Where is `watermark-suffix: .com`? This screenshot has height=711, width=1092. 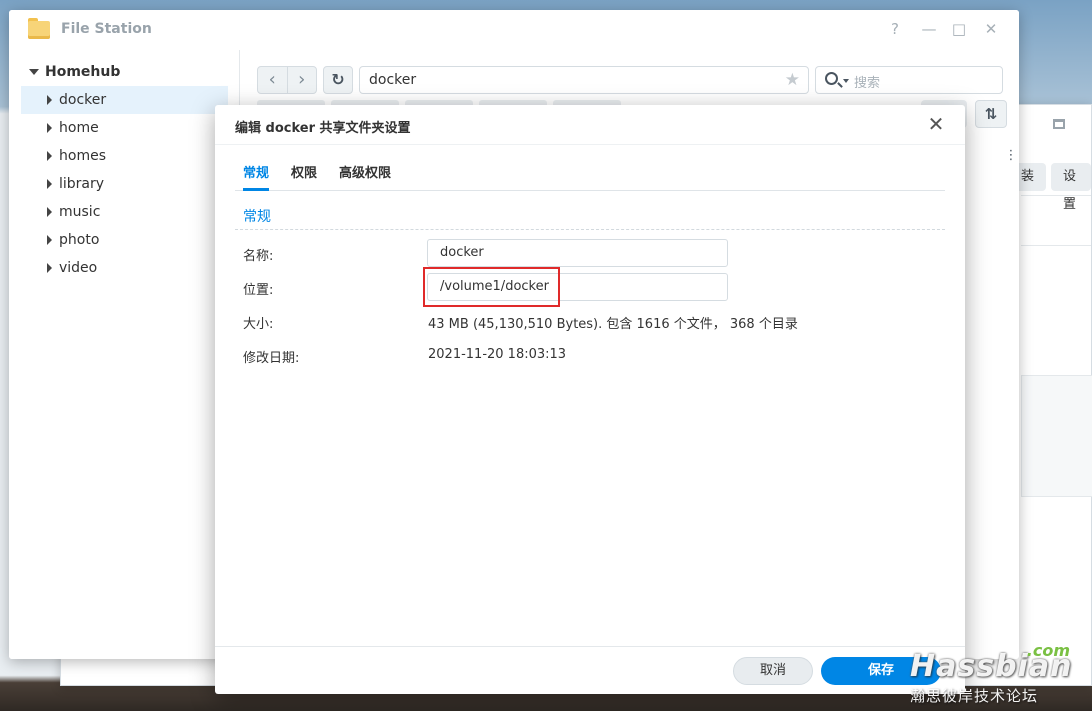
watermark-suffix: .com is located at coordinates (1048, 650).